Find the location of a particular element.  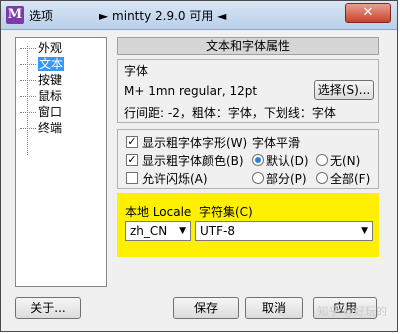

tree-item-appearance: 外观 is located at coordinates (41, 48).